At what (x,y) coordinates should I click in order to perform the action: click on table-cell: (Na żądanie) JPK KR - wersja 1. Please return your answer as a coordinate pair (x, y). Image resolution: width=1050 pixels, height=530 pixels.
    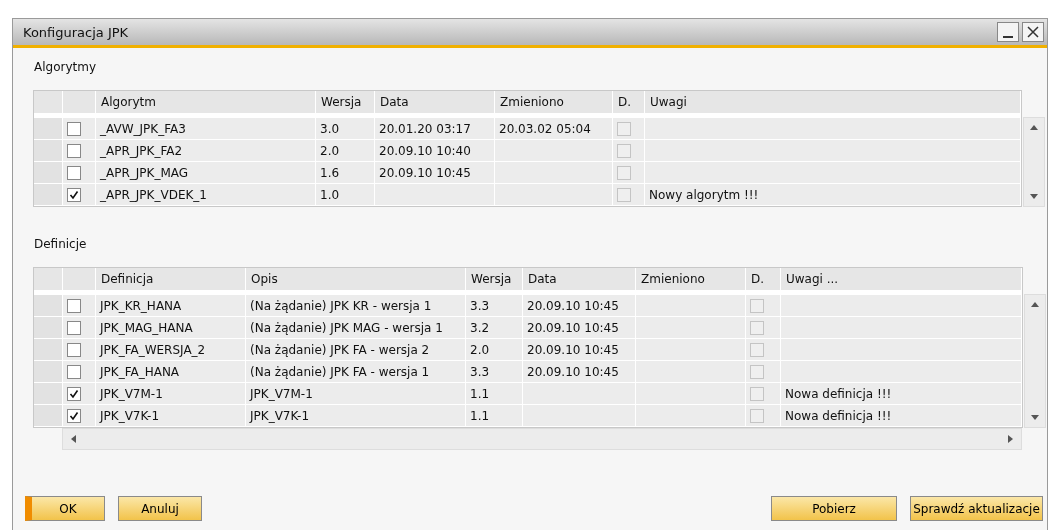
    Looking at the image, I should click on (356, 306).